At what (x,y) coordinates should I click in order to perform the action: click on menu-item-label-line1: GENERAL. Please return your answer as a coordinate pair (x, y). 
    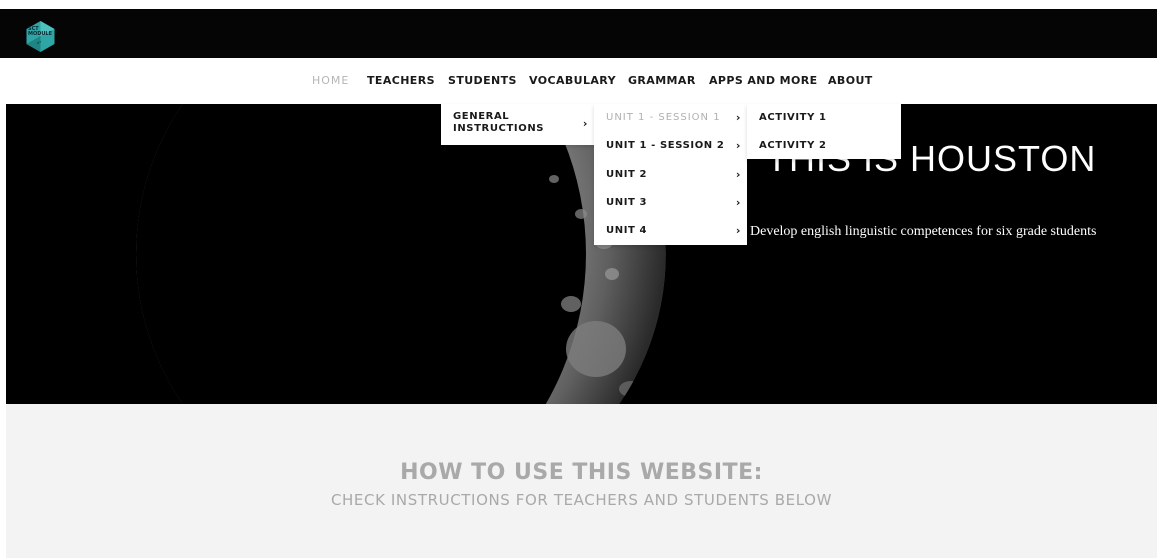
    Looking at the image, I should click on (481, 116).